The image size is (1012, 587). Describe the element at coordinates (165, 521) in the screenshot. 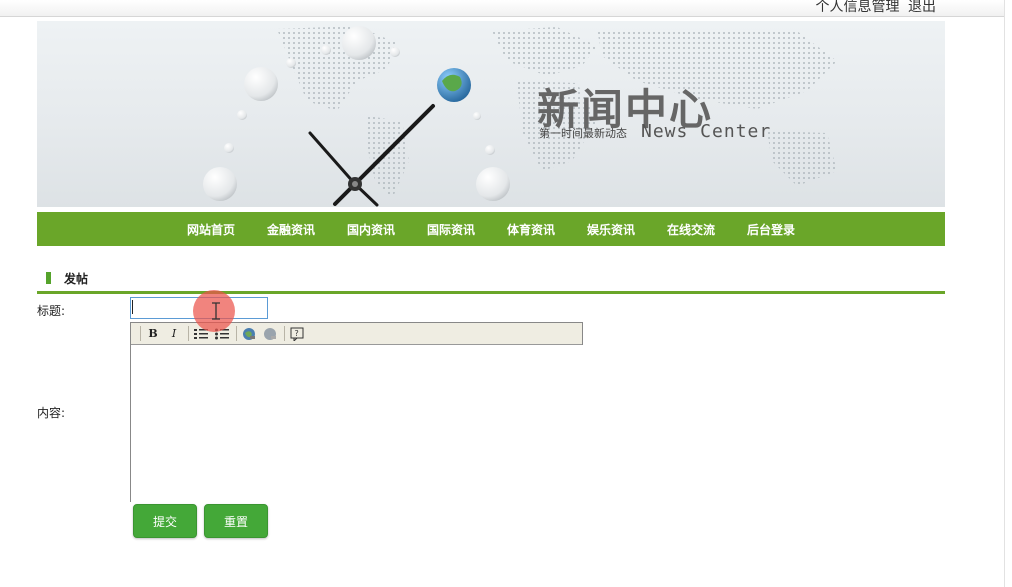

I see `submit-button: 提交` at that location.